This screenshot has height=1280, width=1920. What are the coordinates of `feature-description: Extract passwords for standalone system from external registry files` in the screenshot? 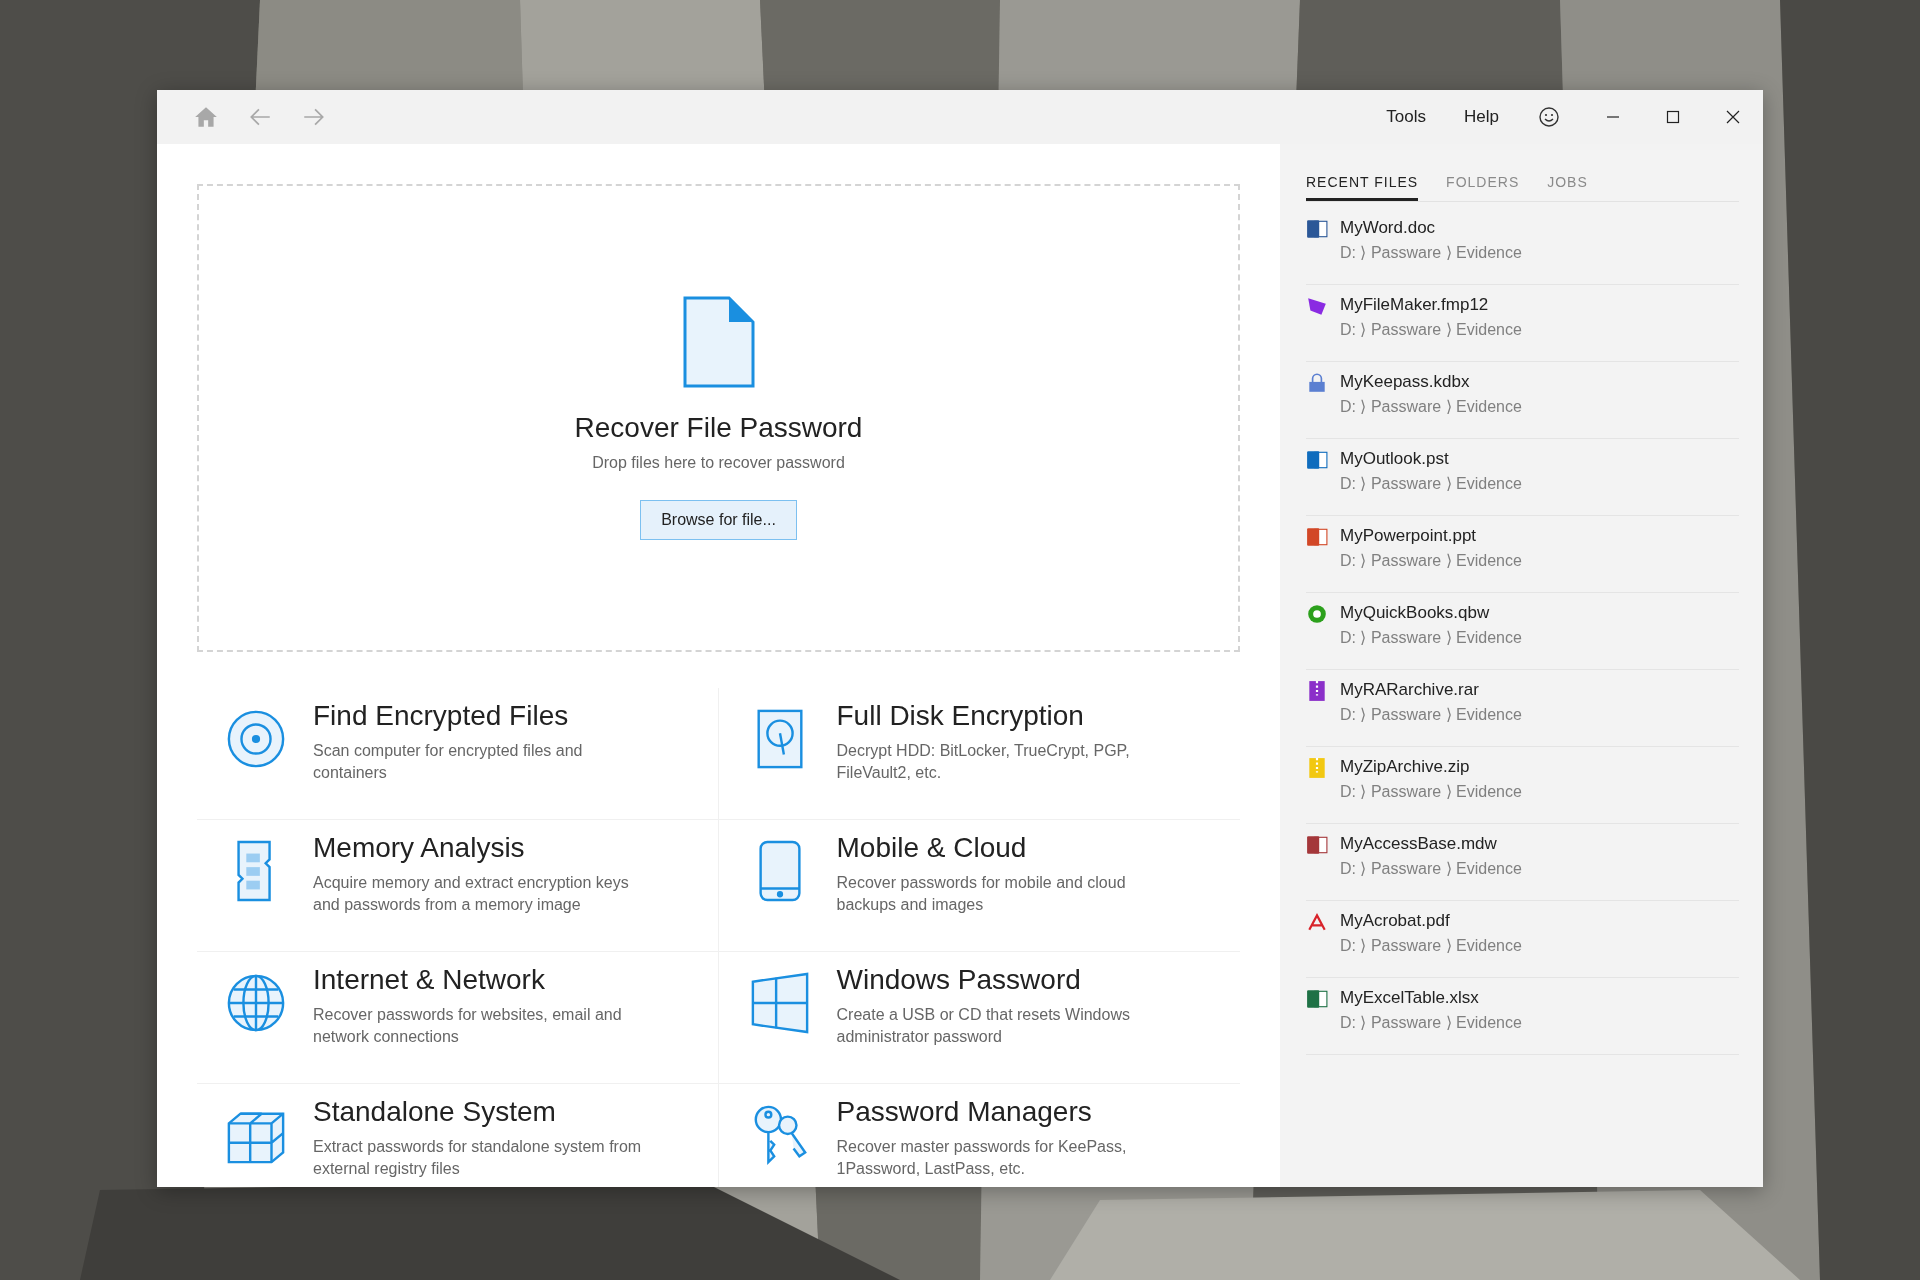 It's located at (478, 1158).